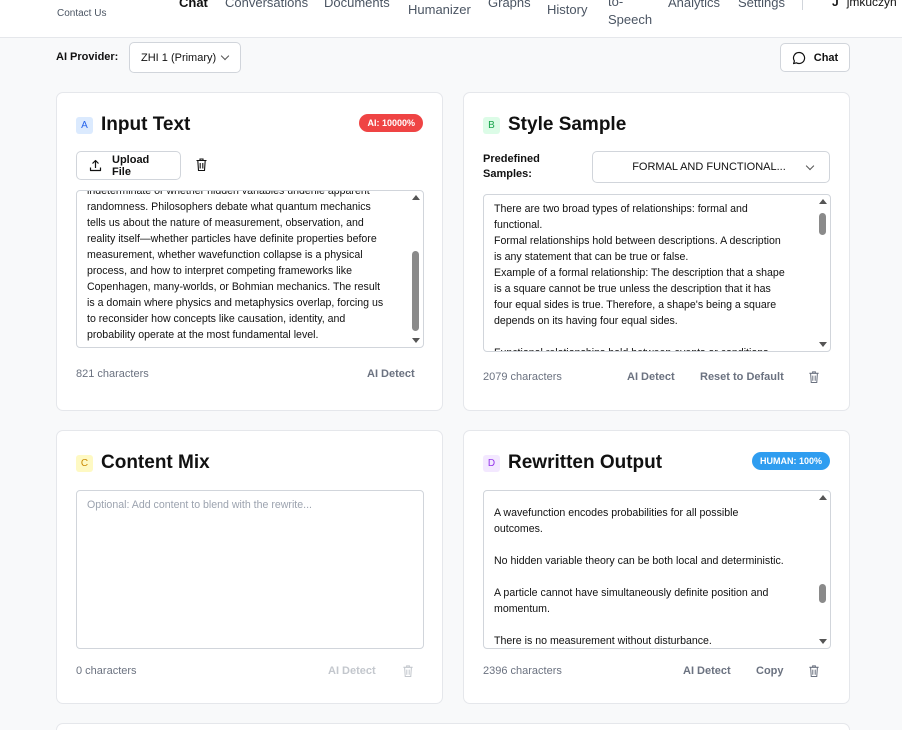  I want to click on ai-provider-value: ZHI 1 (Primary), so click(179, 57).